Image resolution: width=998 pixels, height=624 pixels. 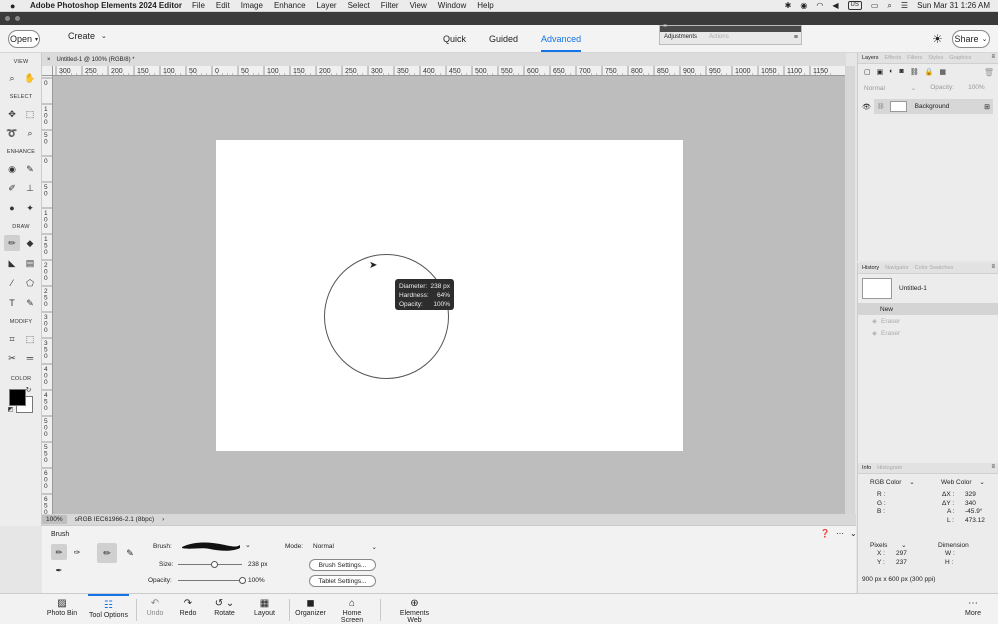 I want to click on pencil-tool-icon: ✎, so click(x=30, y=303).